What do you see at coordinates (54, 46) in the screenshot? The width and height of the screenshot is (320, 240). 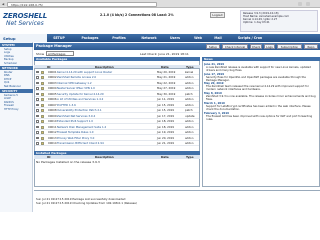 I see `page-title: Package Manager` at bounding box center [54, 46].